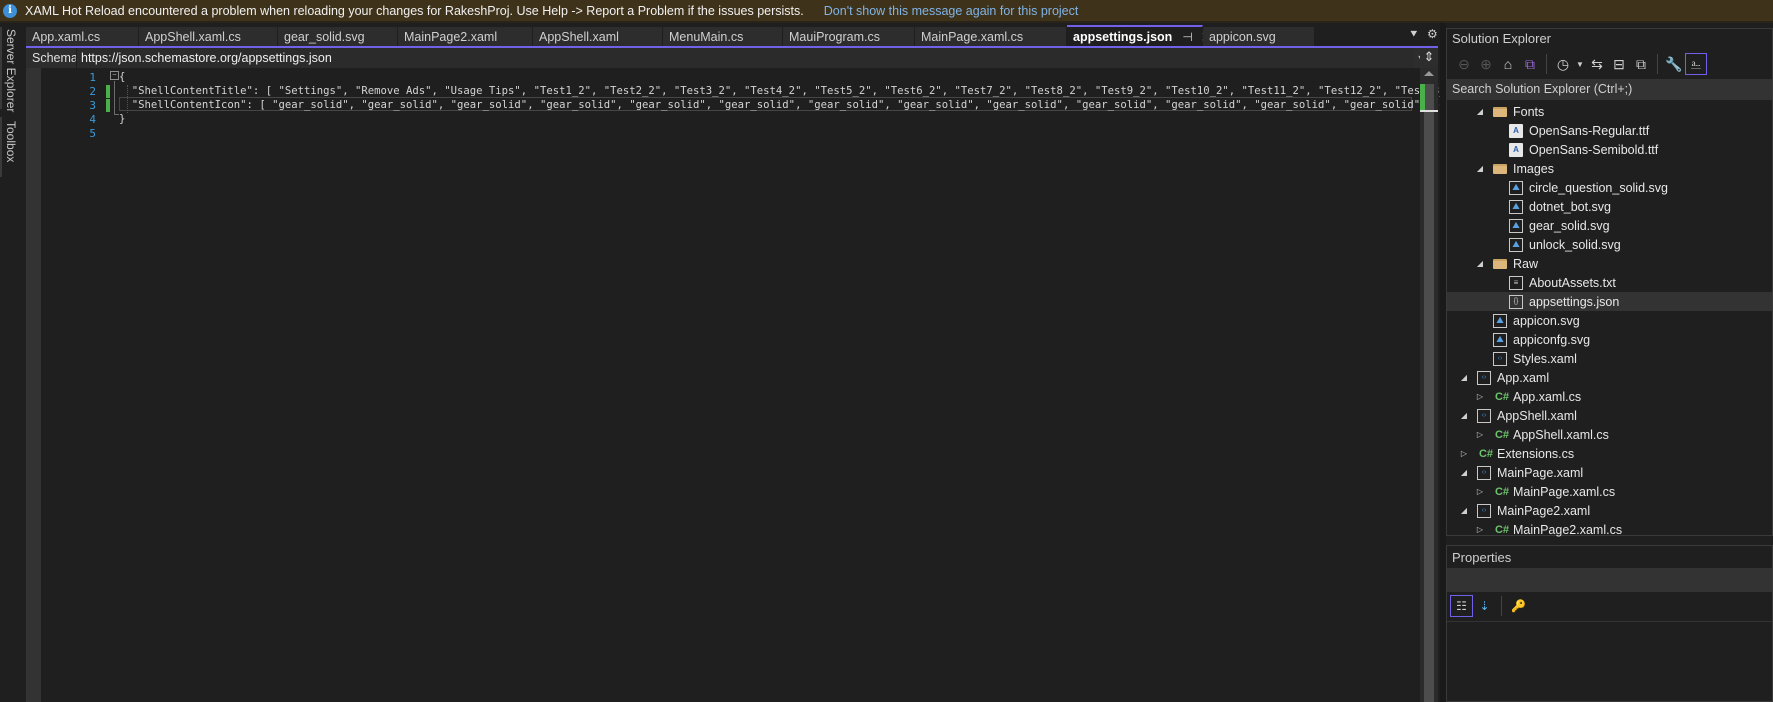 Image resolution: width=1773 pixels, height=702 pixels. What do you see at coordinates (1609, 111) in the screenshot?
I see `tree-item: ◢ Fonts` at bounding box center [1609, 111].